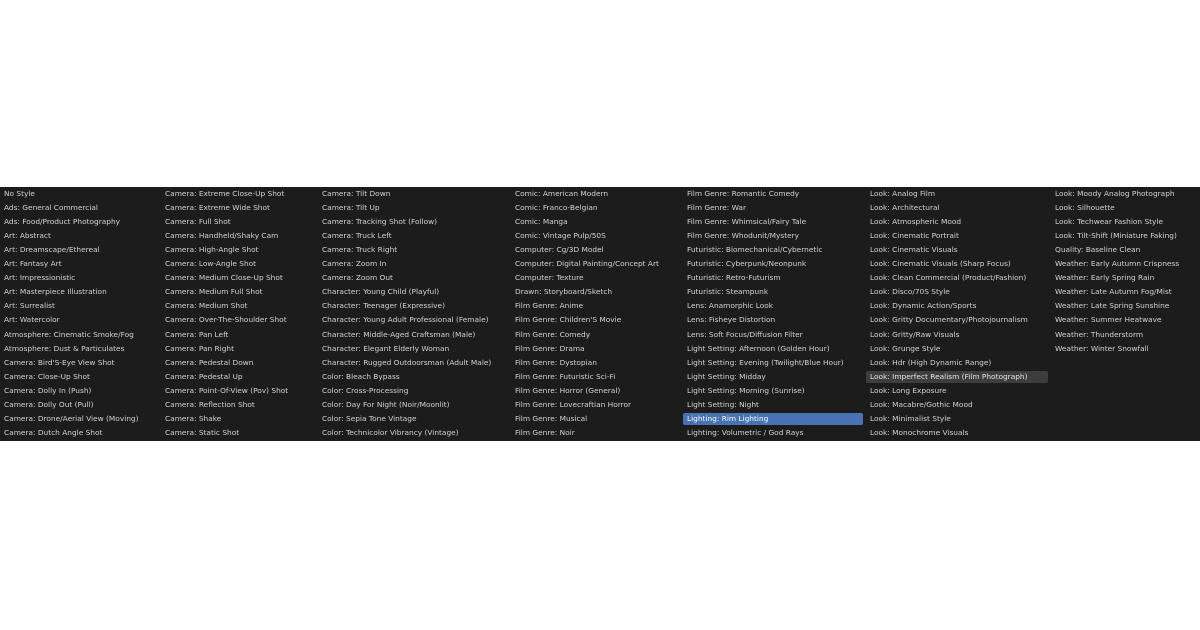 Image resolution: width=1200 pixels, height=630 pixels. What do you see at coordinates (239, 292) in the screenshot?
I see `menu-item: Camera: Medium Full Shot` at bounding box center [239, 292].